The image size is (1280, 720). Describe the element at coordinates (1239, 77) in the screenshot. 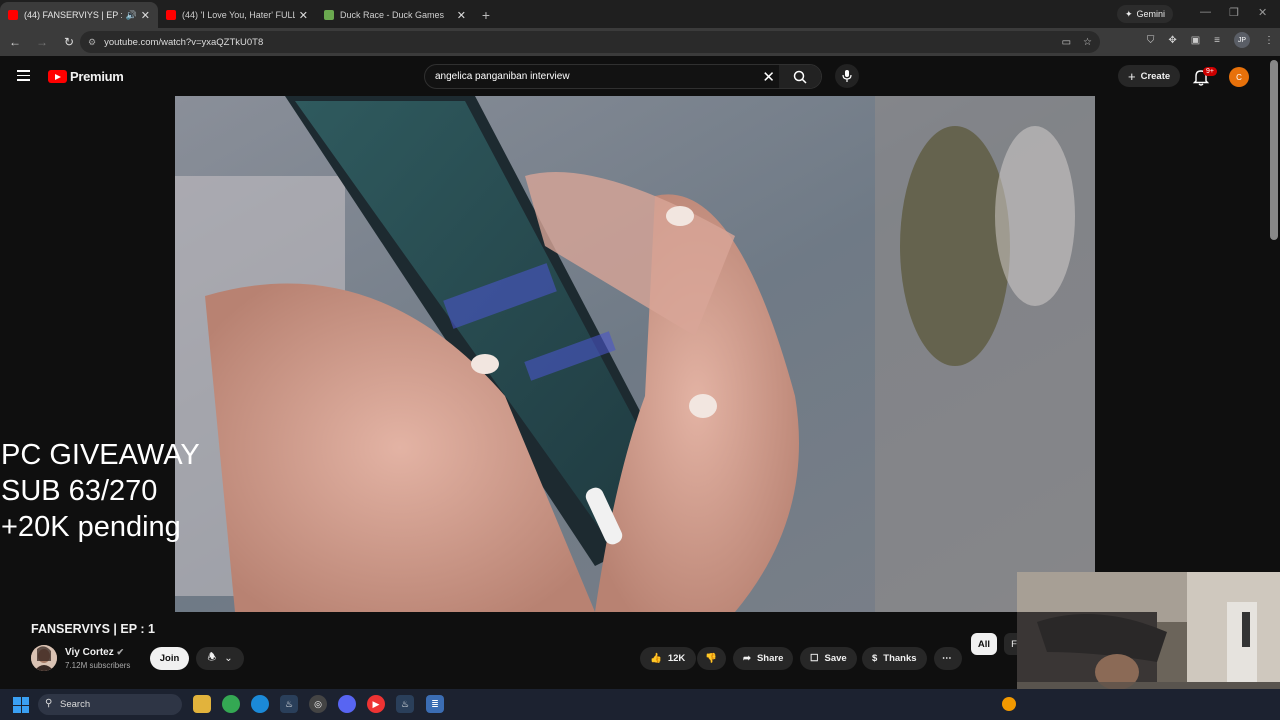

I see `account-avatar: C` at that location.